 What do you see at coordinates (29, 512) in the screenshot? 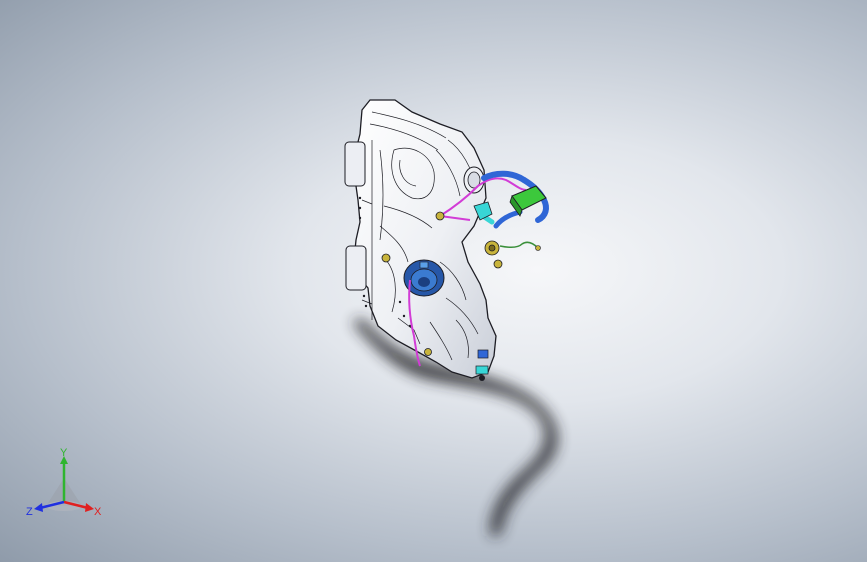
I see `z-axis-label: Z` at bounding box center [29, 512].